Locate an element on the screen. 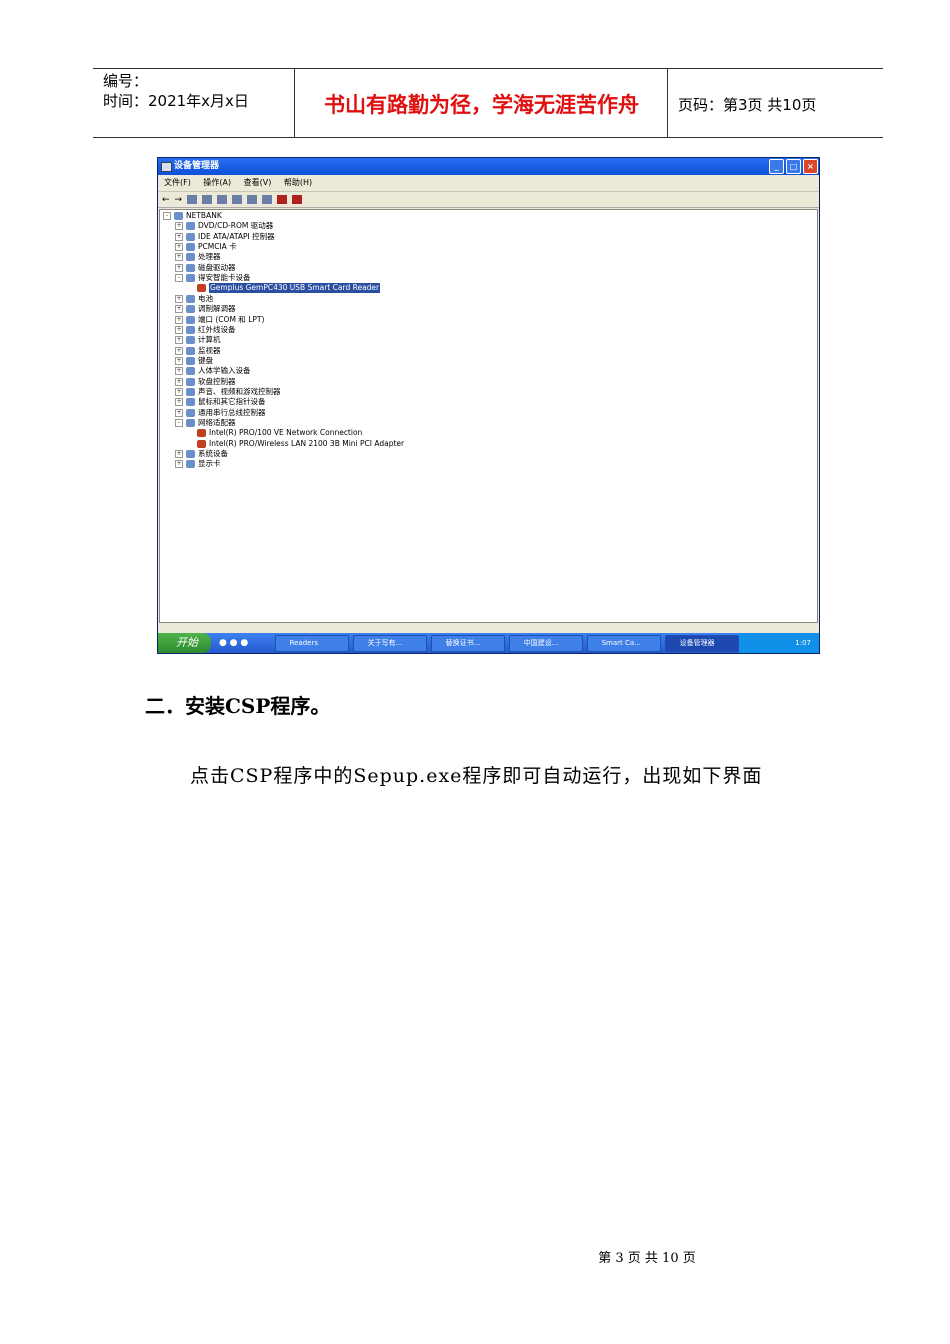 This screenshot has width=950, height=1344. tree-item: + 处理器 is located at coordinates (198, 257).